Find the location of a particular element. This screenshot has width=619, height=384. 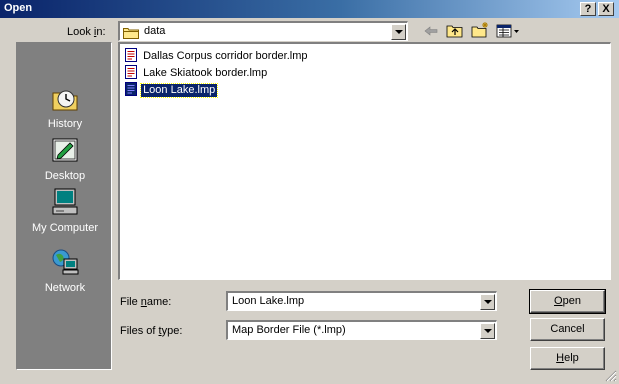

look-in-combobox: data is located at coordinates (263, 31).